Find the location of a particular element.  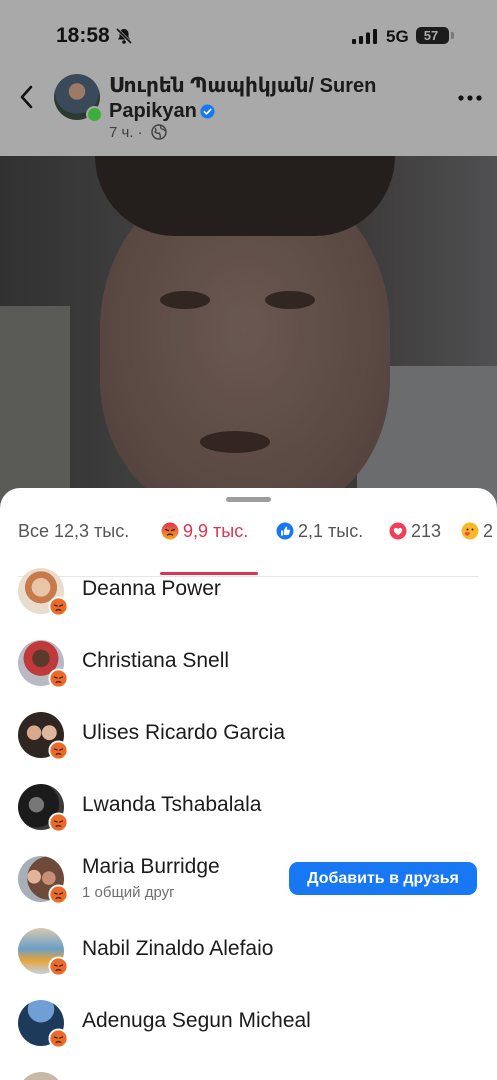

battery-level: 57 is located at coordinates (431, 35).